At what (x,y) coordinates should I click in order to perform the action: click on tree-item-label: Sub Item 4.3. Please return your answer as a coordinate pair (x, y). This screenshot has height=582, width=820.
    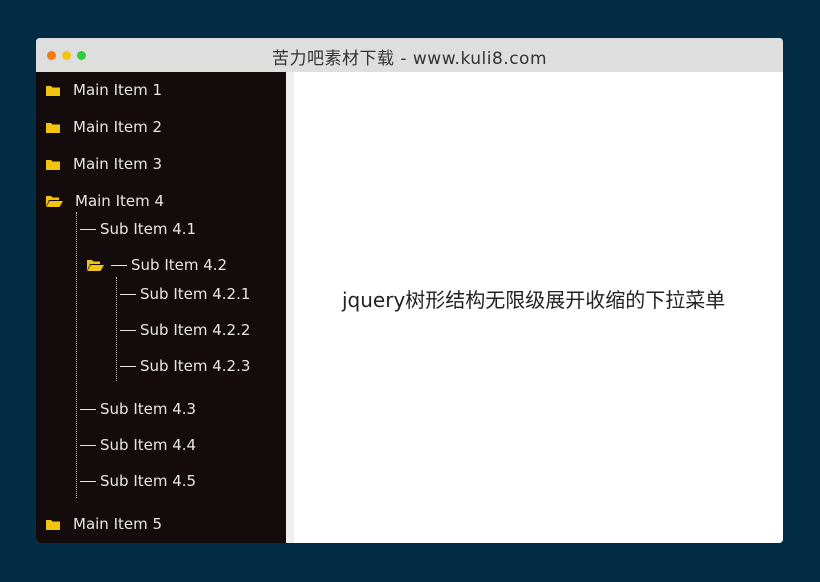
    Looking at the image, I should click on (148, 409).